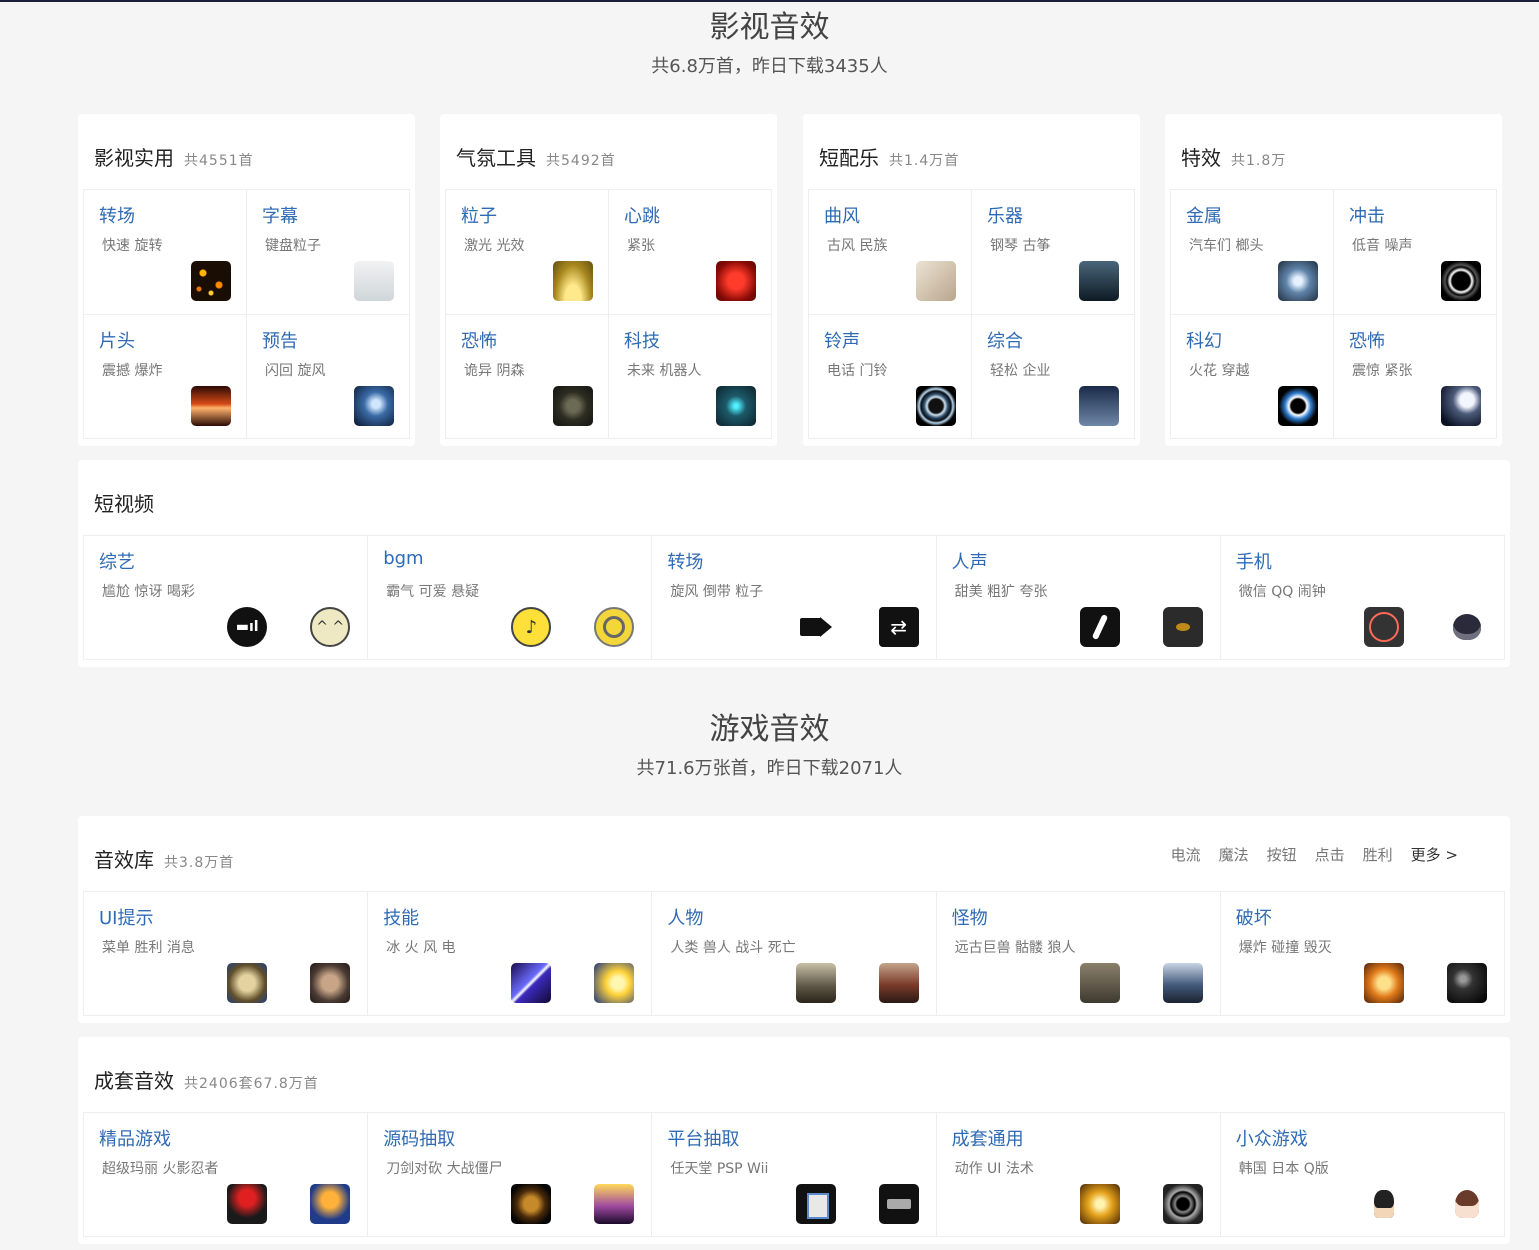  I want to click on headset-icon, so click(1467, 627).